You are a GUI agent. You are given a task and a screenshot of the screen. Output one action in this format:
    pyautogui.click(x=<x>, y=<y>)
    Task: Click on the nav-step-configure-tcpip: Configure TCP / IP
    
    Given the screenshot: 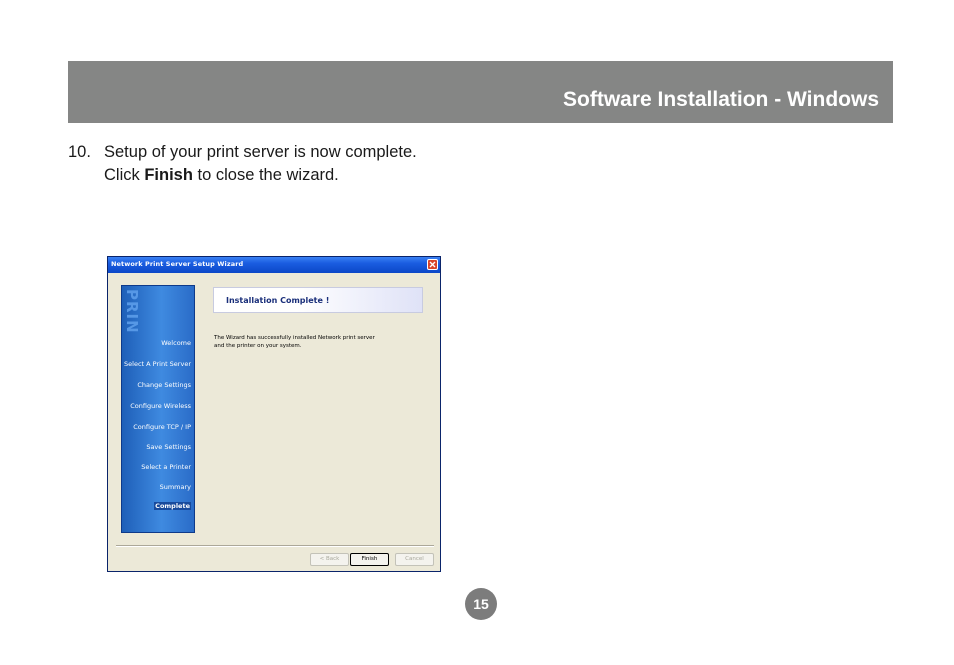 What is the action you would take?
    pyautogui.click(x=162, y=427)
    